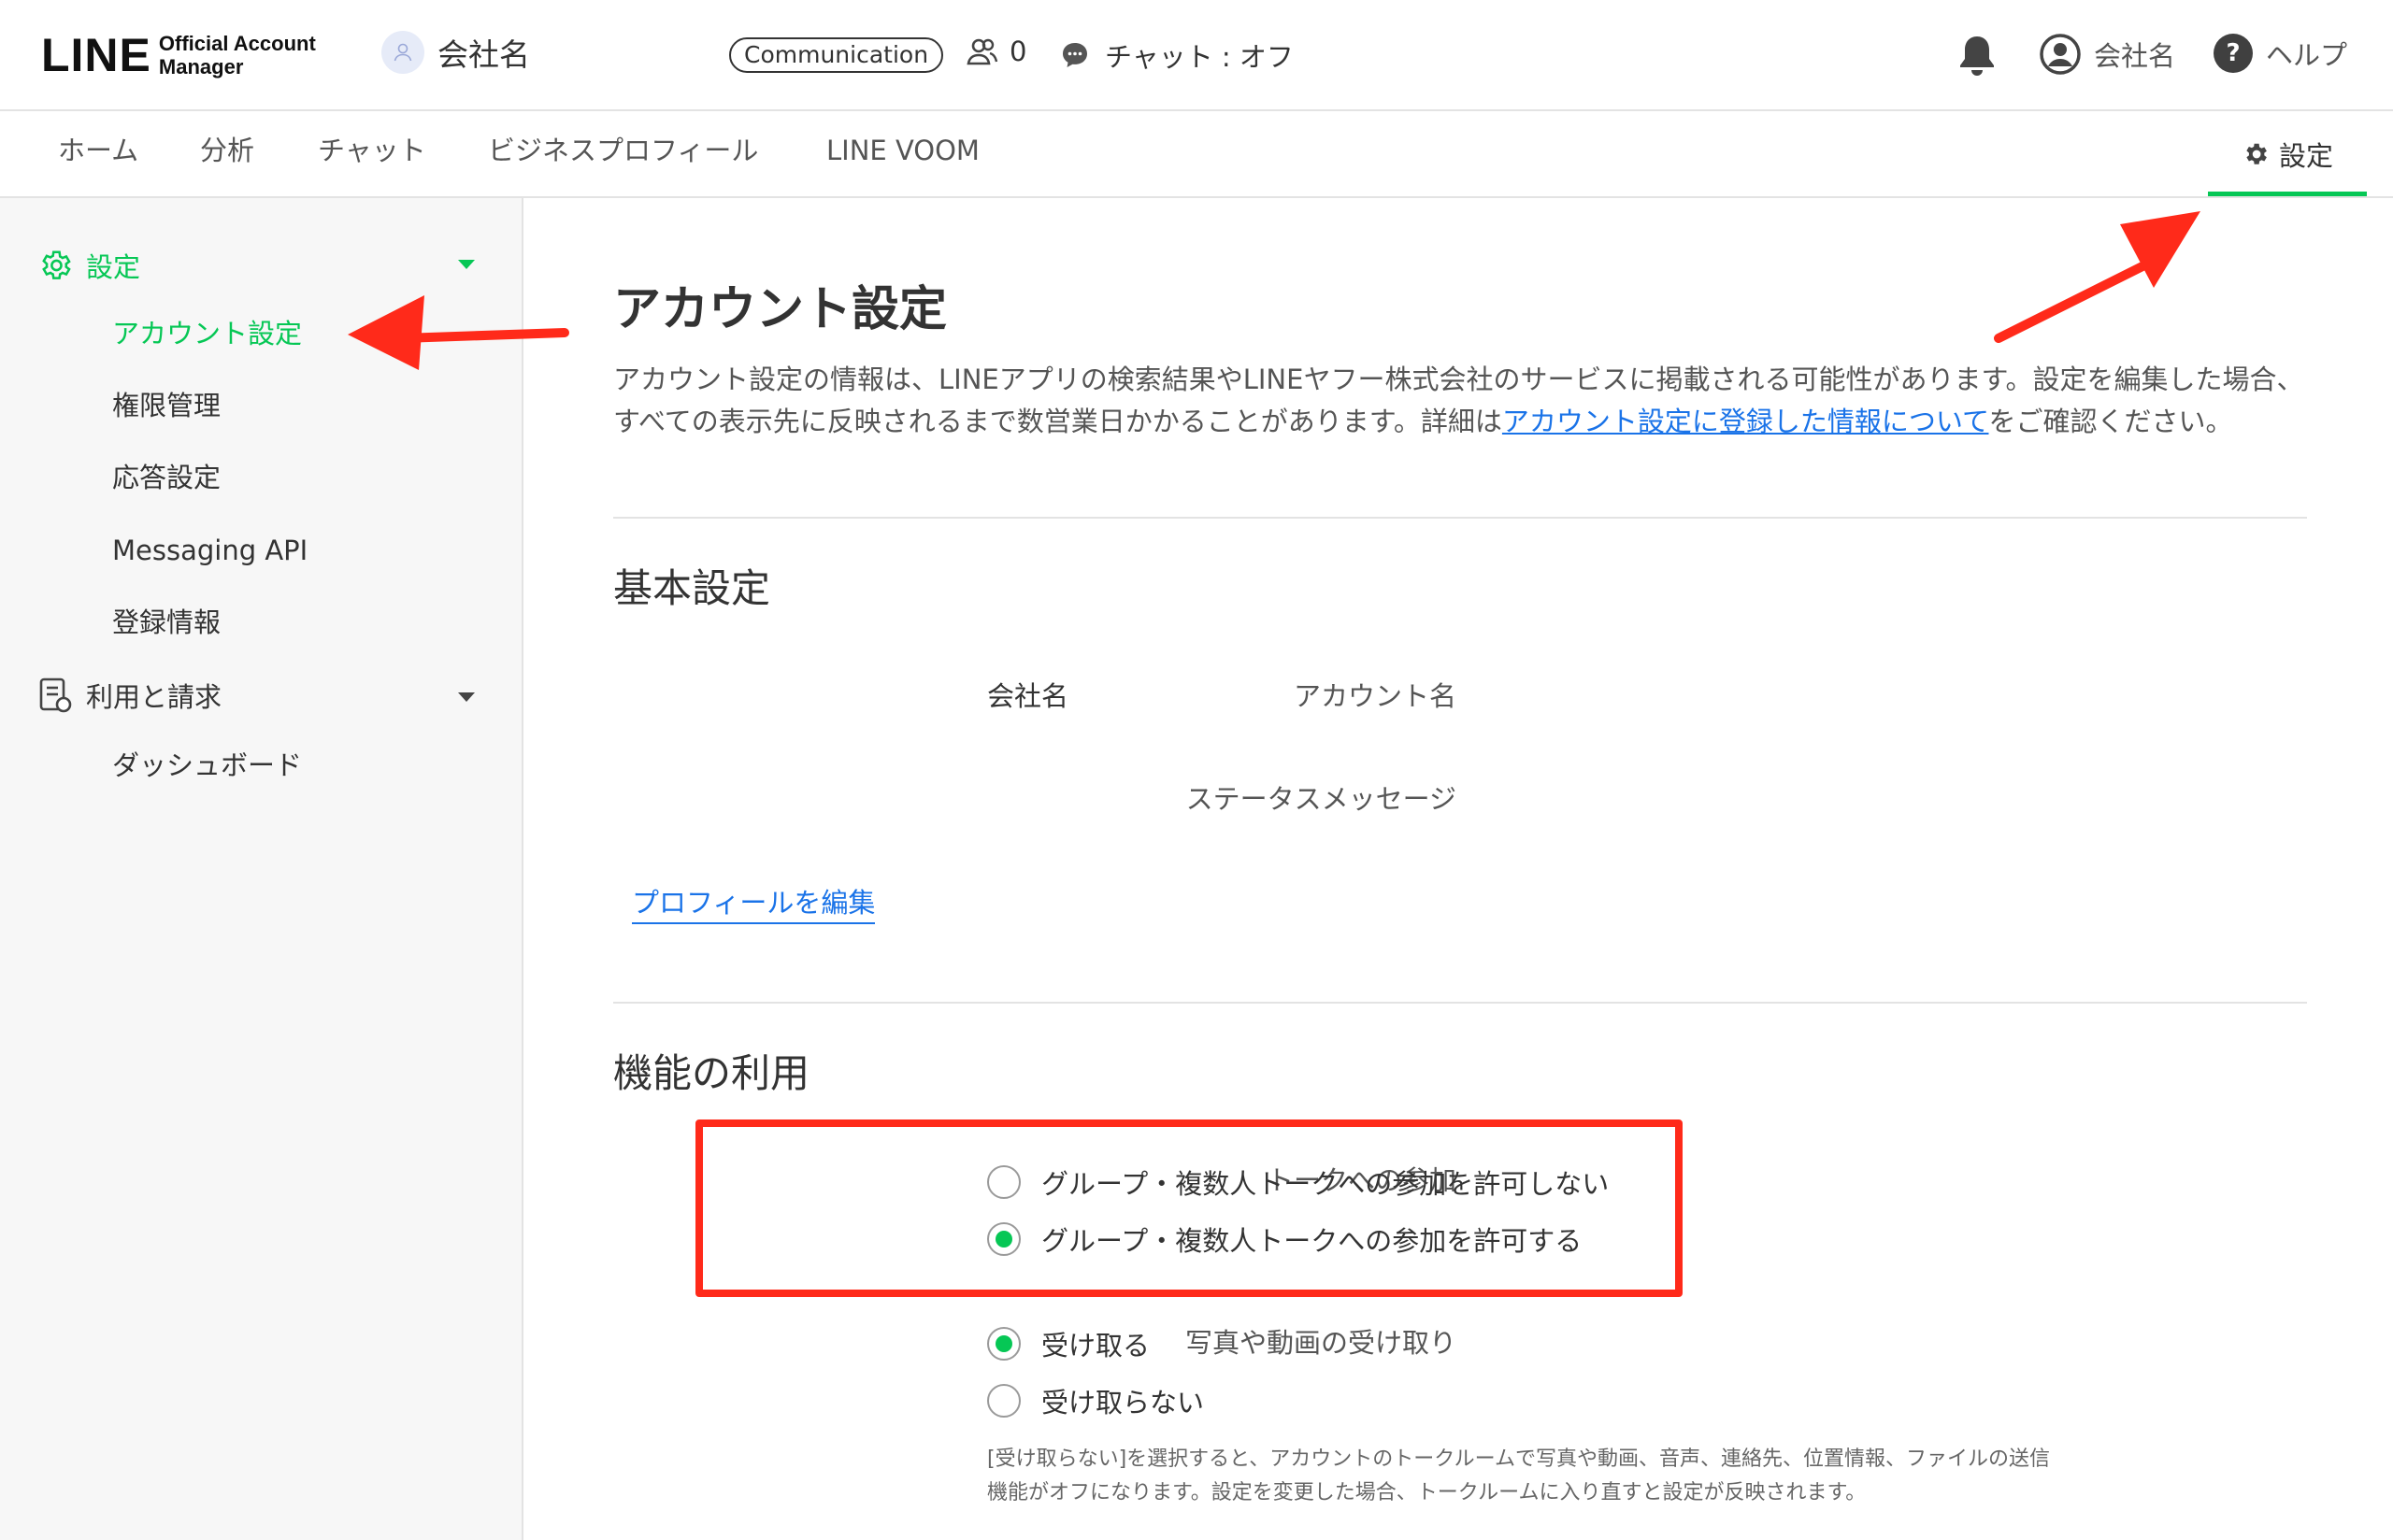 The height and width of the screenshot is (1540, 2393). Describe the element at coordinates (1004, 1401) in the screenshot. I see `radio-button` at that location.